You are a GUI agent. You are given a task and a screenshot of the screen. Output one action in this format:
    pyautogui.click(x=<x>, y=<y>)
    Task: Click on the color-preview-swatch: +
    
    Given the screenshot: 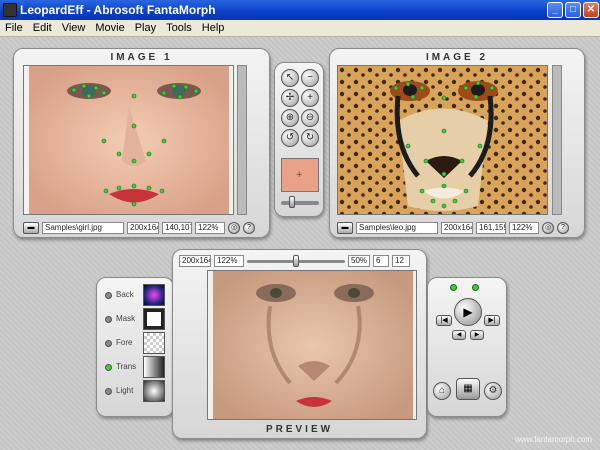 What is the action you would take?
    pyautogui.click(x=300, y=175)
    